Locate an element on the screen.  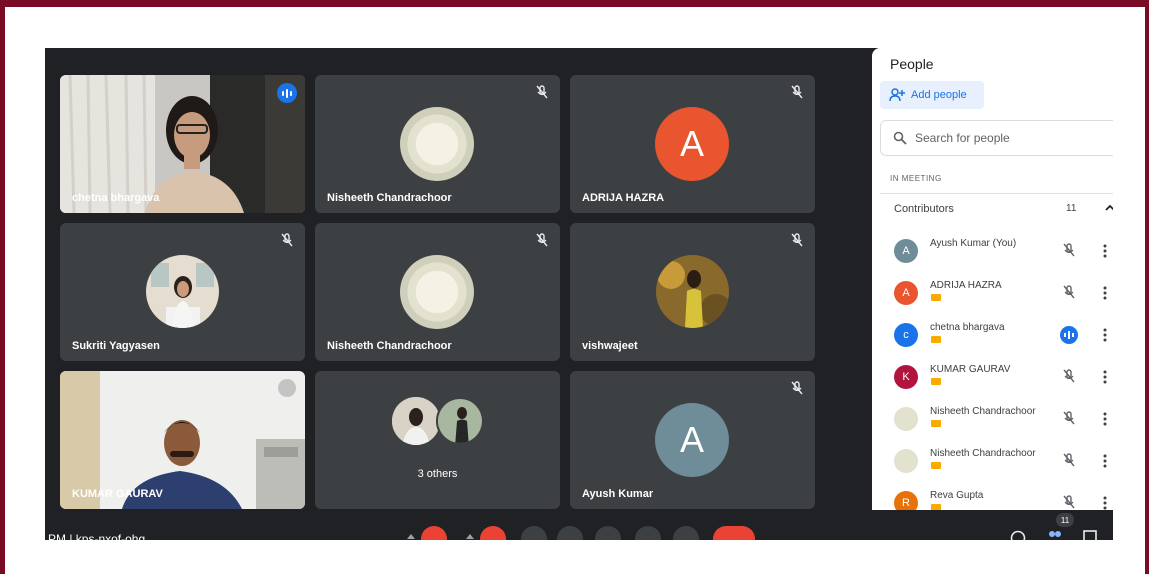
participant-tile: Sukriti Yagyasen is located at coordinates (182, 292).